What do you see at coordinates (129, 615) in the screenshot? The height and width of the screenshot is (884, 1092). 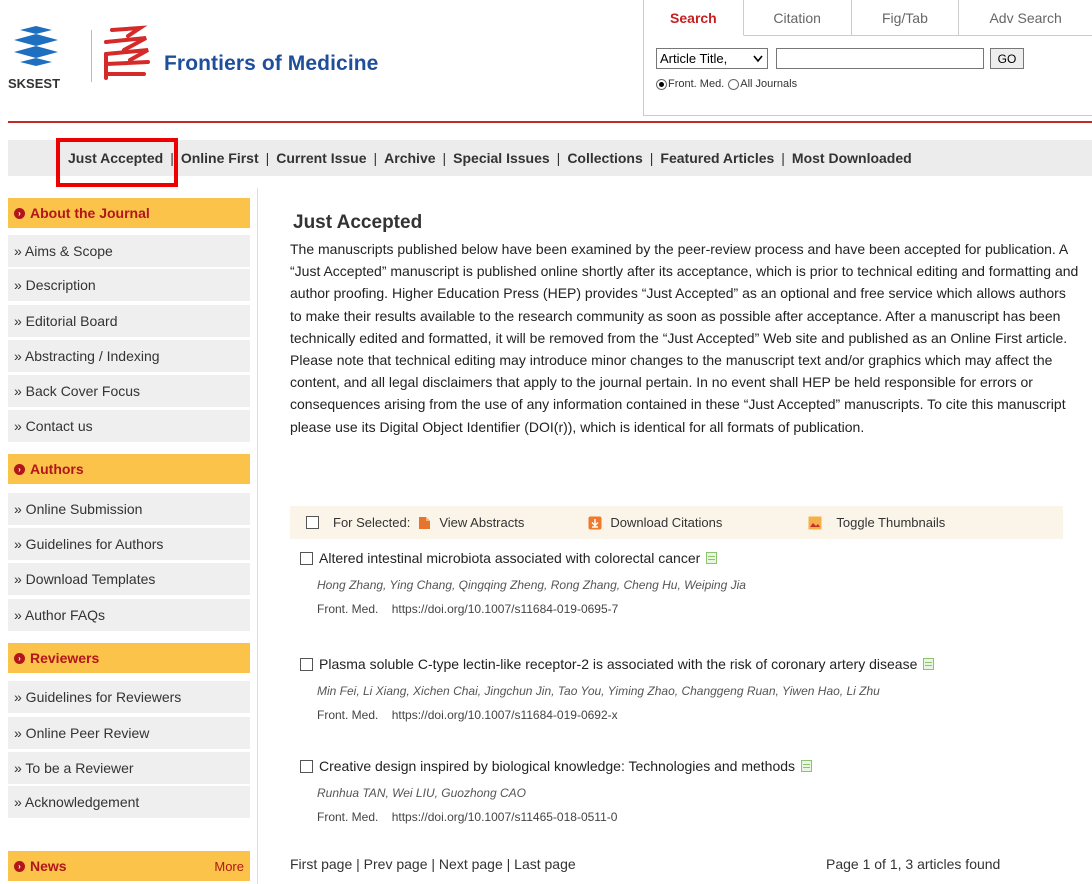 I see `sidebar-item-author-faqs: » Author FAQs` at bounding box center [129, 615].